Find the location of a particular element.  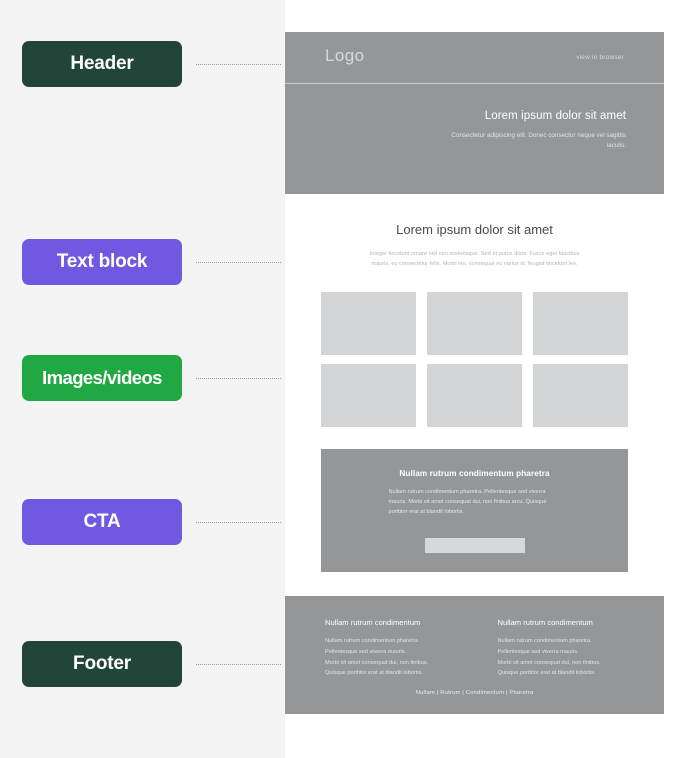

hero-title: Lorem ipsum dolor sit amet is located at coordinates (555, 116).